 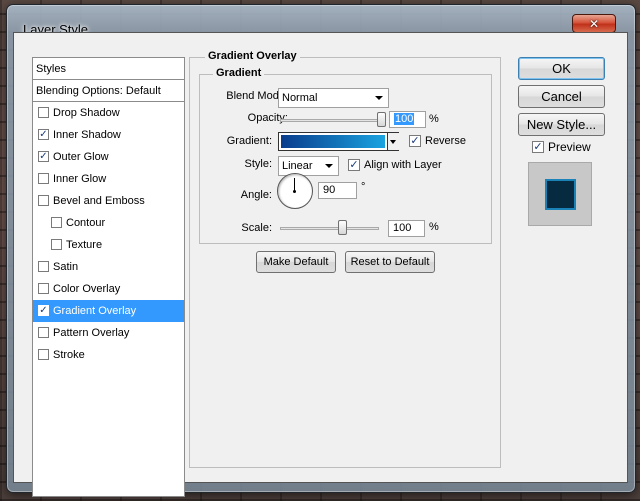 I want to click on opacity-input: 100, so click(x=407, y=119).